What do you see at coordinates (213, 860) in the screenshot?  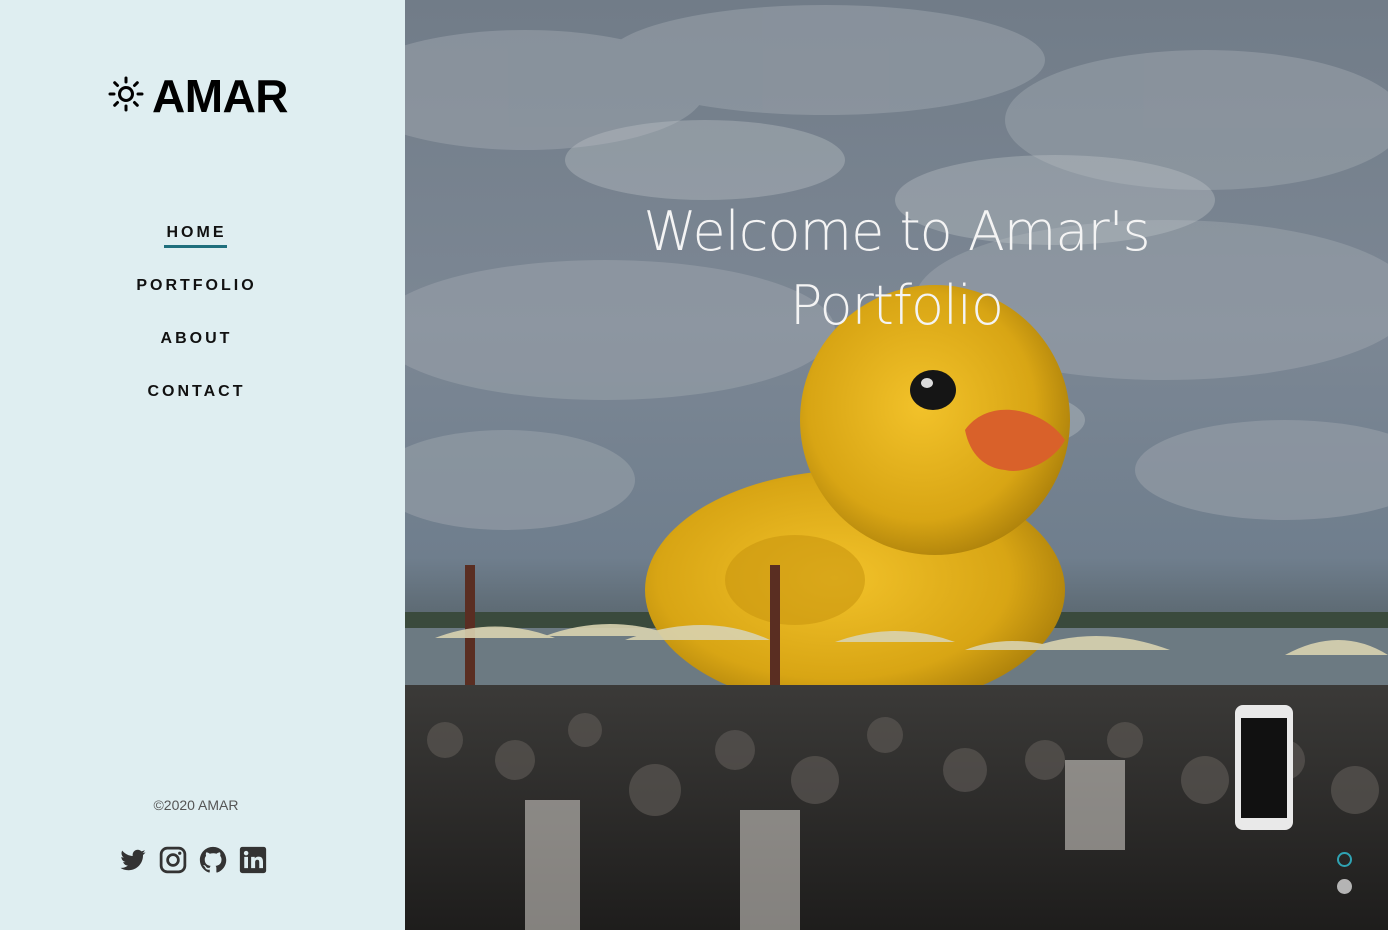 I see `github-icon` at bounding box center [213, 860].